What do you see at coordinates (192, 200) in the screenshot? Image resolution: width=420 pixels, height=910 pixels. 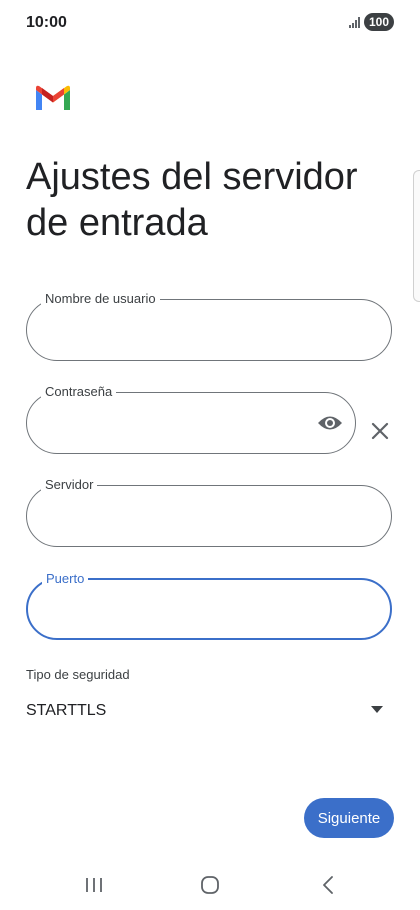 I see `page-title: Ajustes del servidor de entrada` at bounding box center [192, 200].